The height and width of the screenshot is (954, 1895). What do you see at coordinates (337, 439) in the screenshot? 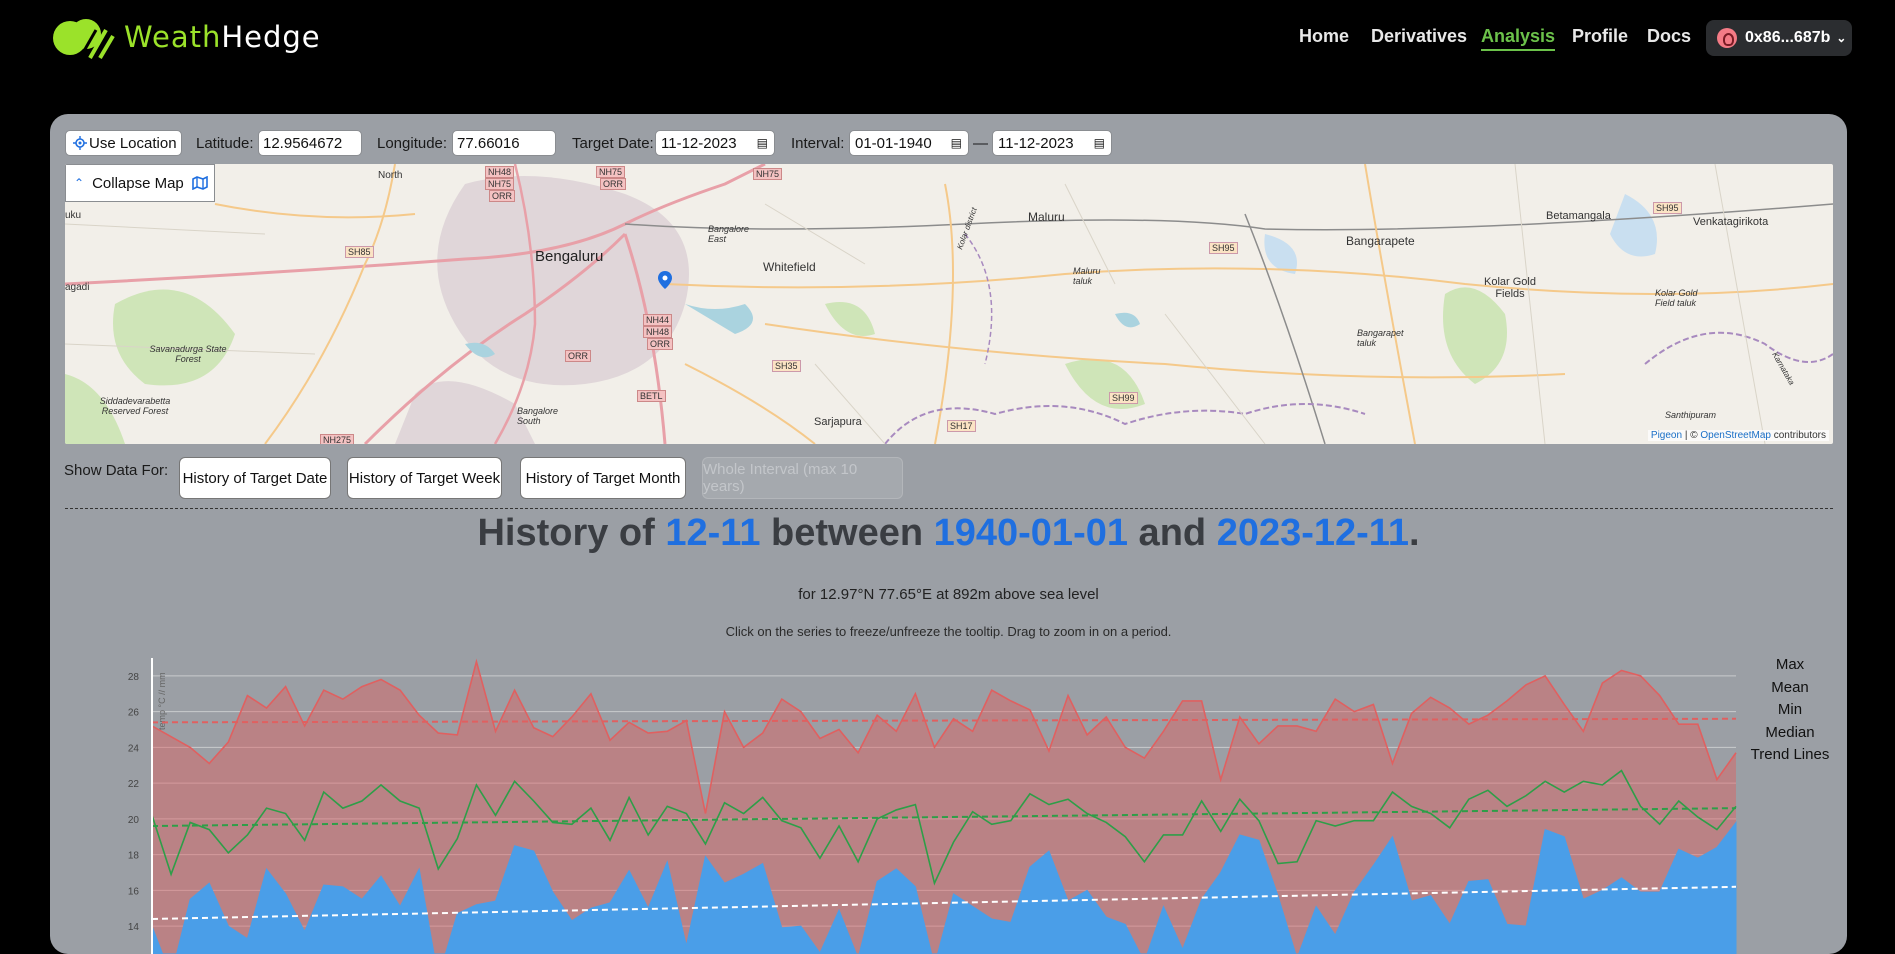
I see `road-shield: NH275` at bounding box center [337, 439].